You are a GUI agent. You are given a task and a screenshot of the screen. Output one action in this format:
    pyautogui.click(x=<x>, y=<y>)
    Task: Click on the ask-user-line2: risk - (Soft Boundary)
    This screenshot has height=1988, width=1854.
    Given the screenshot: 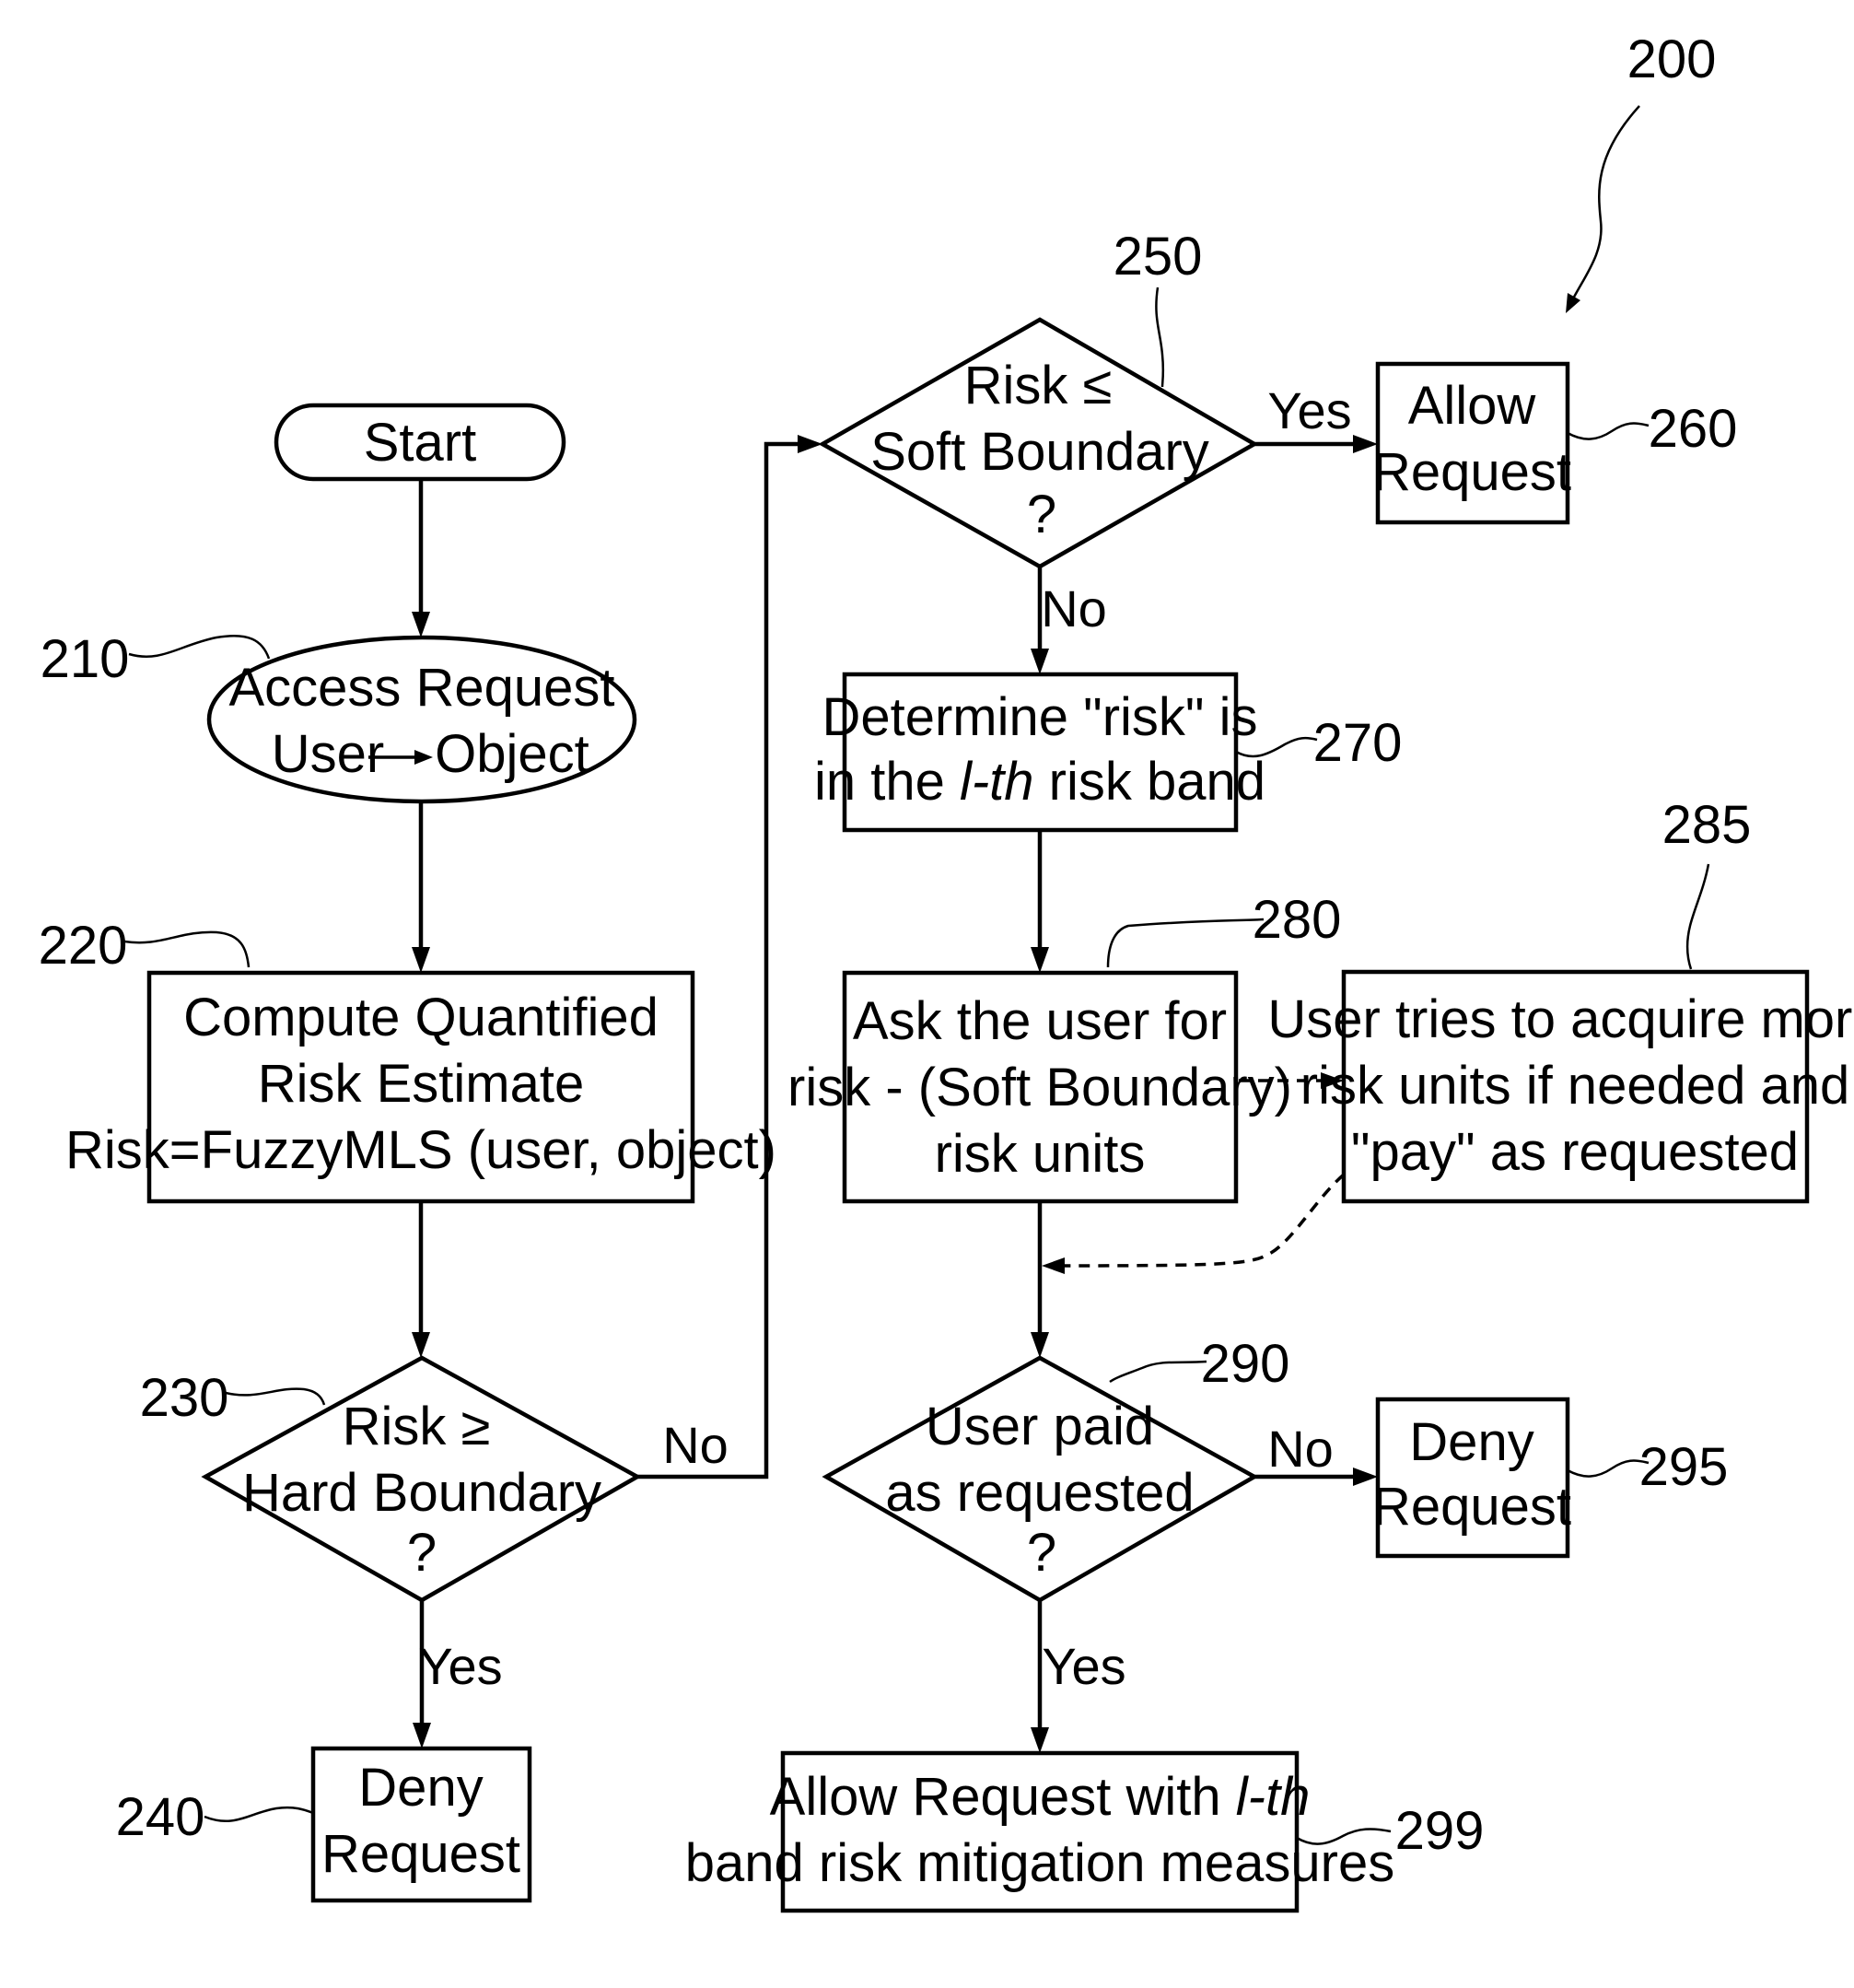 What is the action you would take?
    pyautogui.click(x=1039, y=1087)
    